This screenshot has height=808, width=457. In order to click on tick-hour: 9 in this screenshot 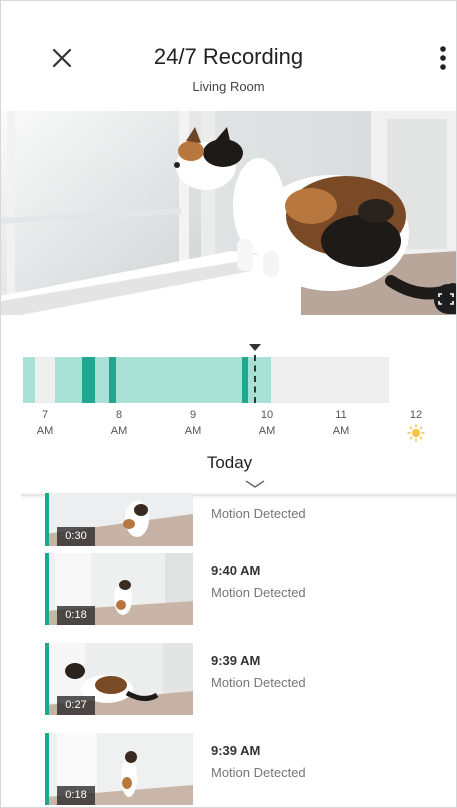, I will do `click(193, 415)`.